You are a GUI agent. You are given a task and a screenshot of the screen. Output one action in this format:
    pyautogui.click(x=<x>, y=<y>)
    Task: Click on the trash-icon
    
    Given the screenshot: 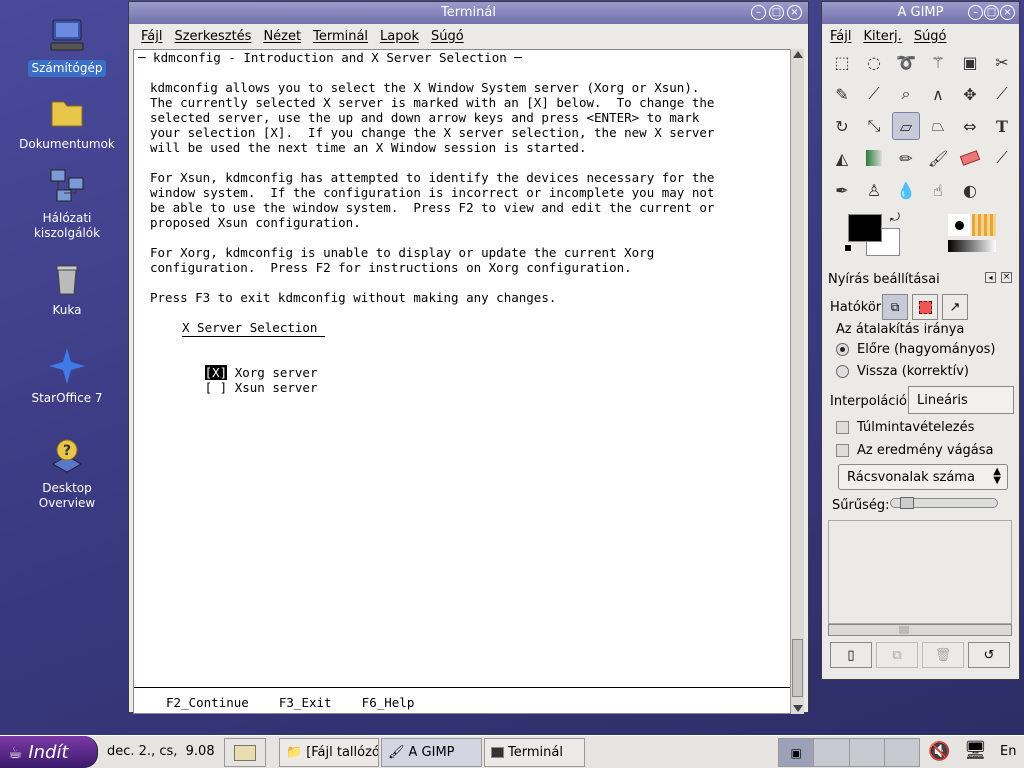 What is the action you would take?
    pyautogui.click(x=67, y=278)
    